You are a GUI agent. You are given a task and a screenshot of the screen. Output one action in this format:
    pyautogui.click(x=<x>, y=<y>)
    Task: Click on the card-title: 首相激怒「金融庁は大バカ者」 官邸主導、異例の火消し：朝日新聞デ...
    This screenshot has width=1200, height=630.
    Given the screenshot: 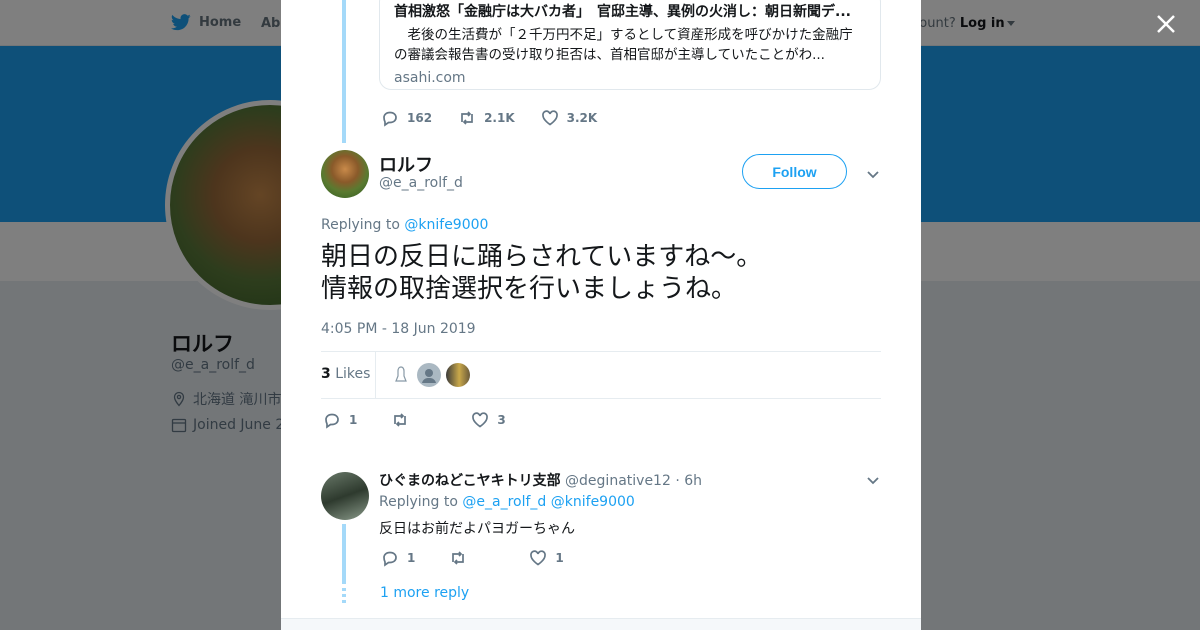 What is the action you would take?
    pyautogui.click(x=622, y=12)
    